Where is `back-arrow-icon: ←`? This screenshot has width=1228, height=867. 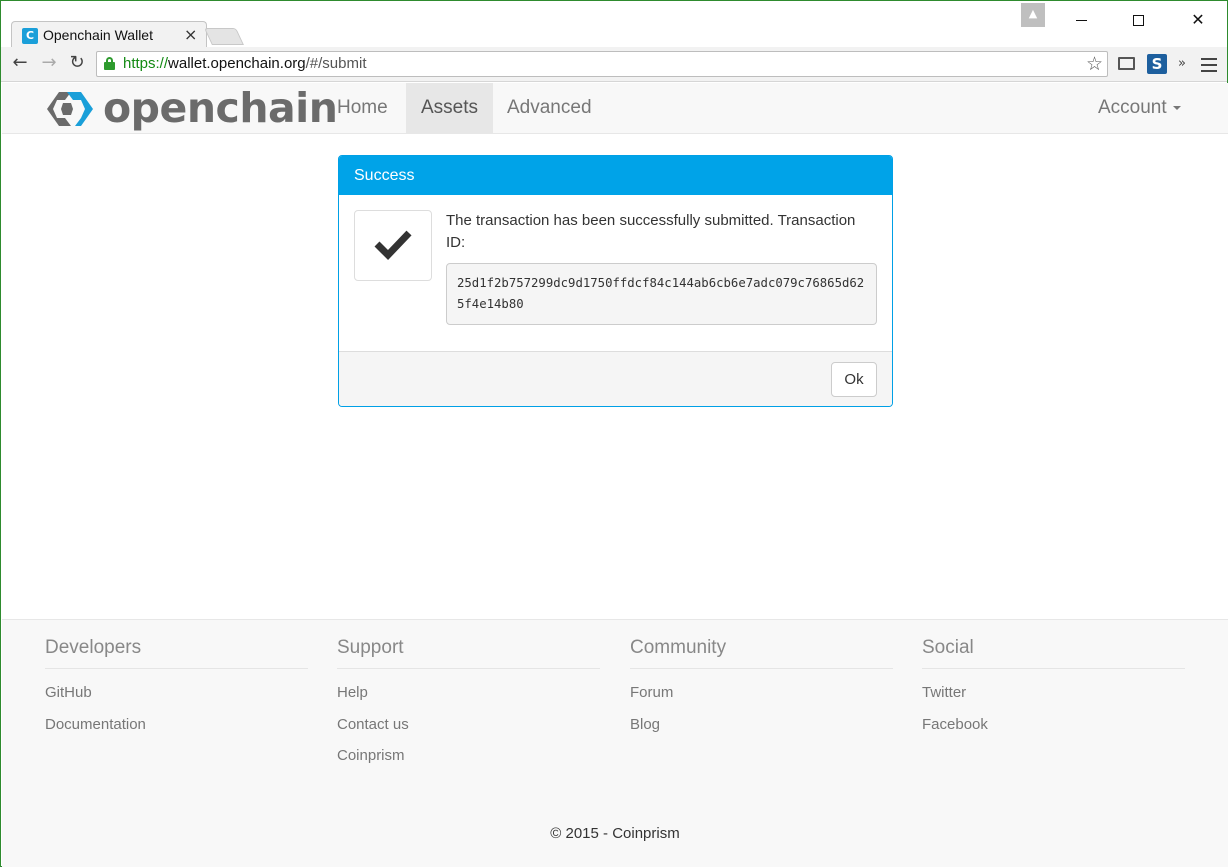 back-arrow-icon: ← is located at coordinates (20, 63).